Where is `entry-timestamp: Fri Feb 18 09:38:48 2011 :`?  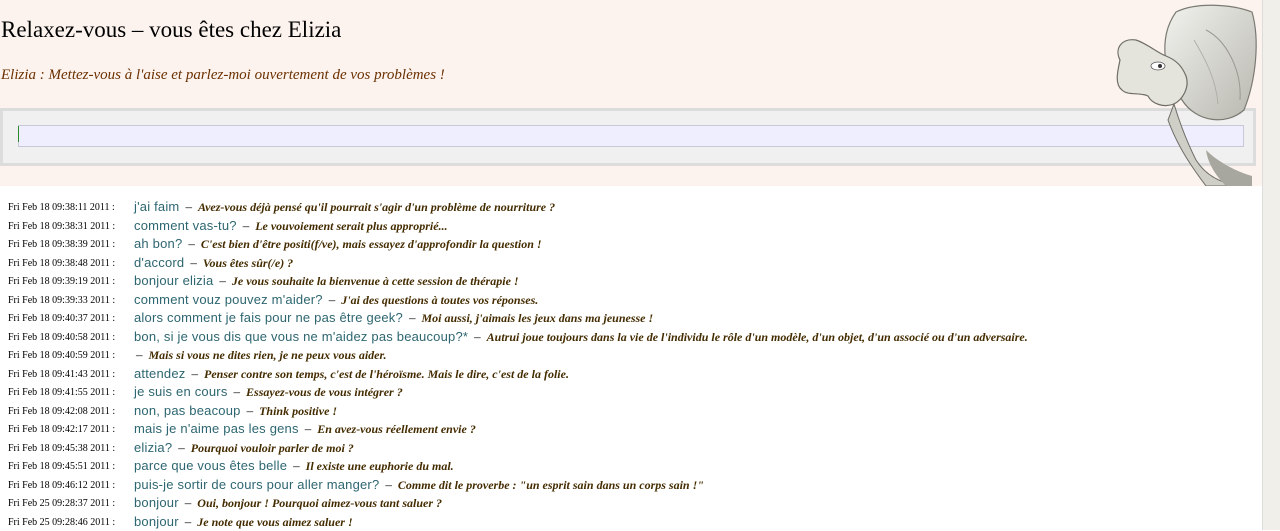 entry-timestamp: Fri Feb 18 09:38:48 2011 : is located at coordinates (61, 263).